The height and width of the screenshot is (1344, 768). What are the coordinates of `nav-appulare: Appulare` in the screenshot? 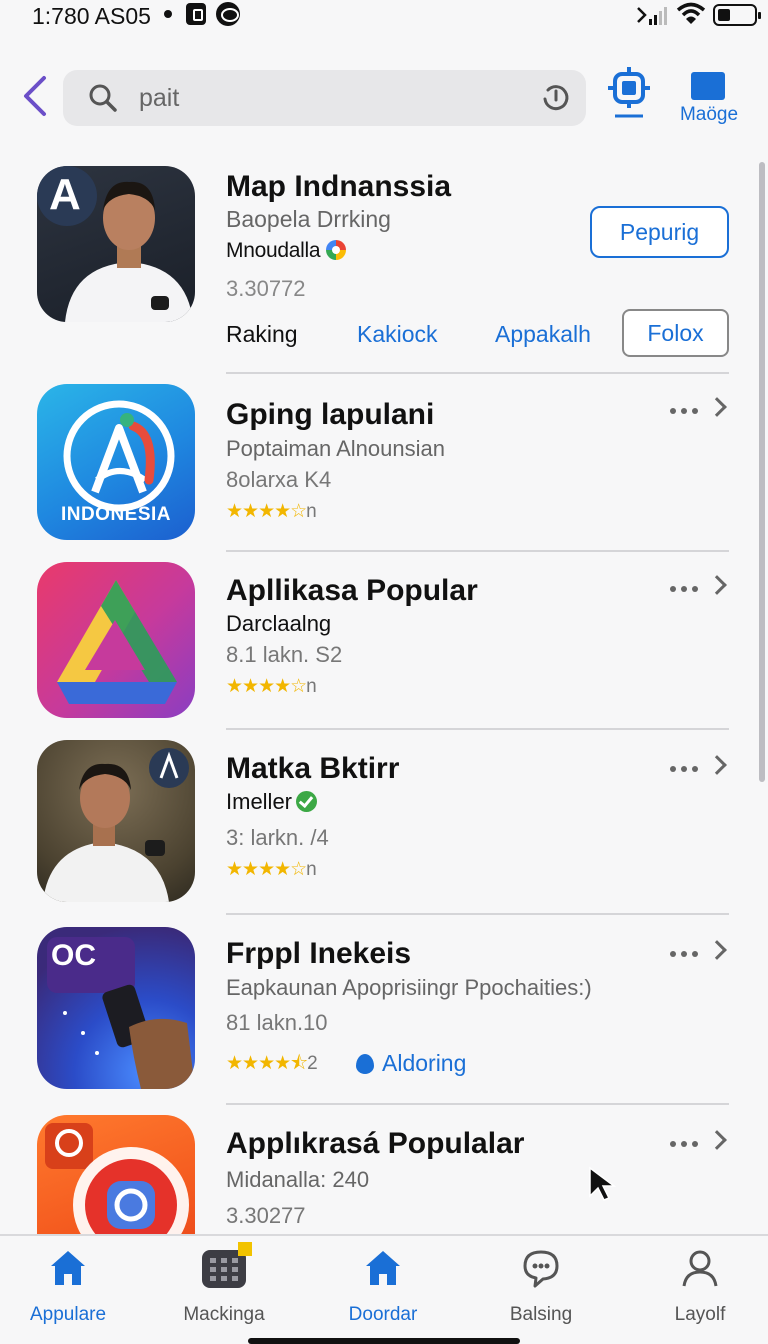 It's located at (68, 1288).